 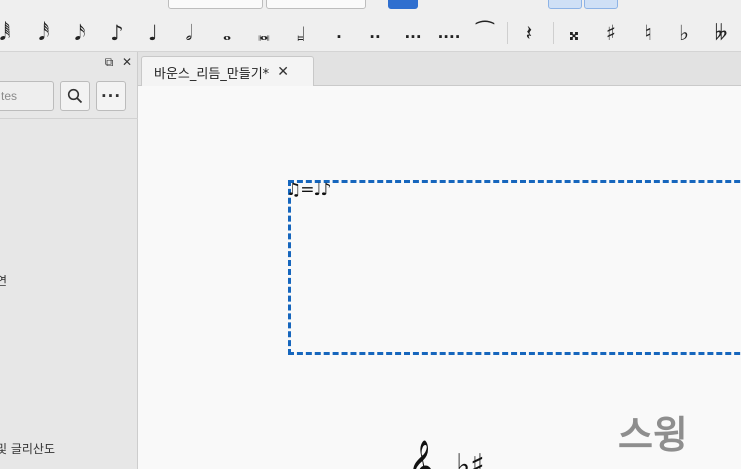 I want to click on natural-button: ♮, so click(x=648, y=33).